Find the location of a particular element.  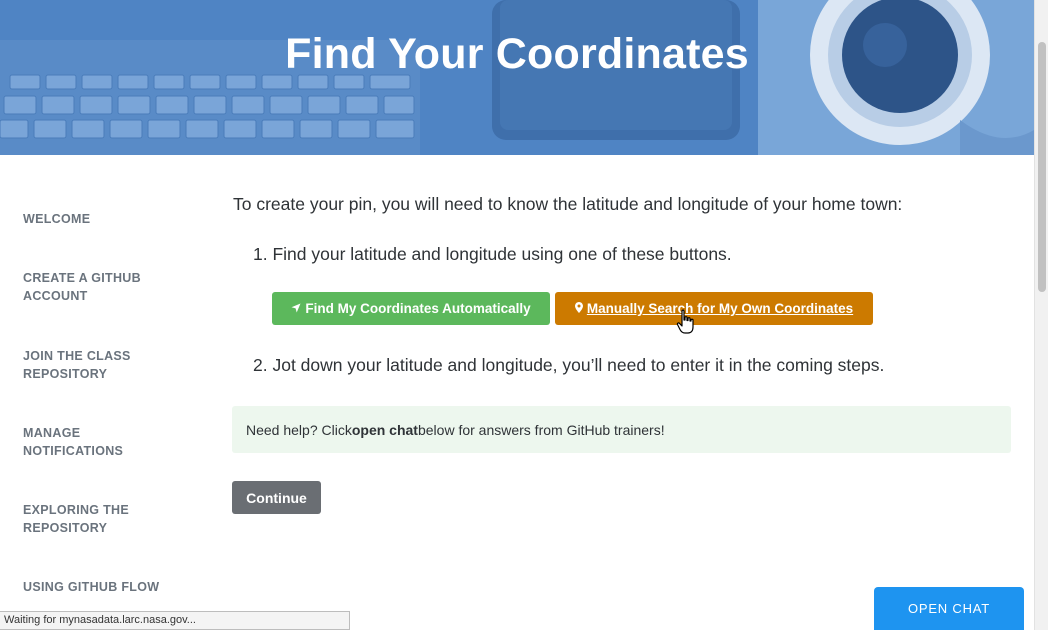

help-open-chat-text: open chat is located at coordinates (384, 429).